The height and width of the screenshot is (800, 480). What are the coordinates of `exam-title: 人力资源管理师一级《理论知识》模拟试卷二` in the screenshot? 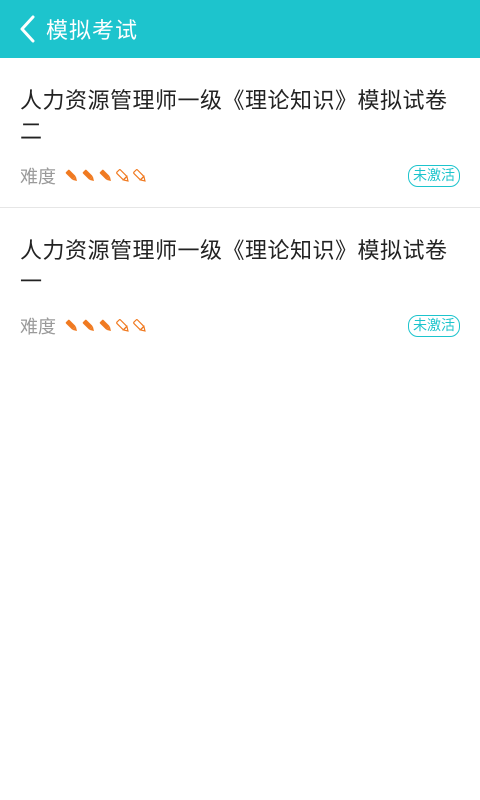 It's located at (234, 117).